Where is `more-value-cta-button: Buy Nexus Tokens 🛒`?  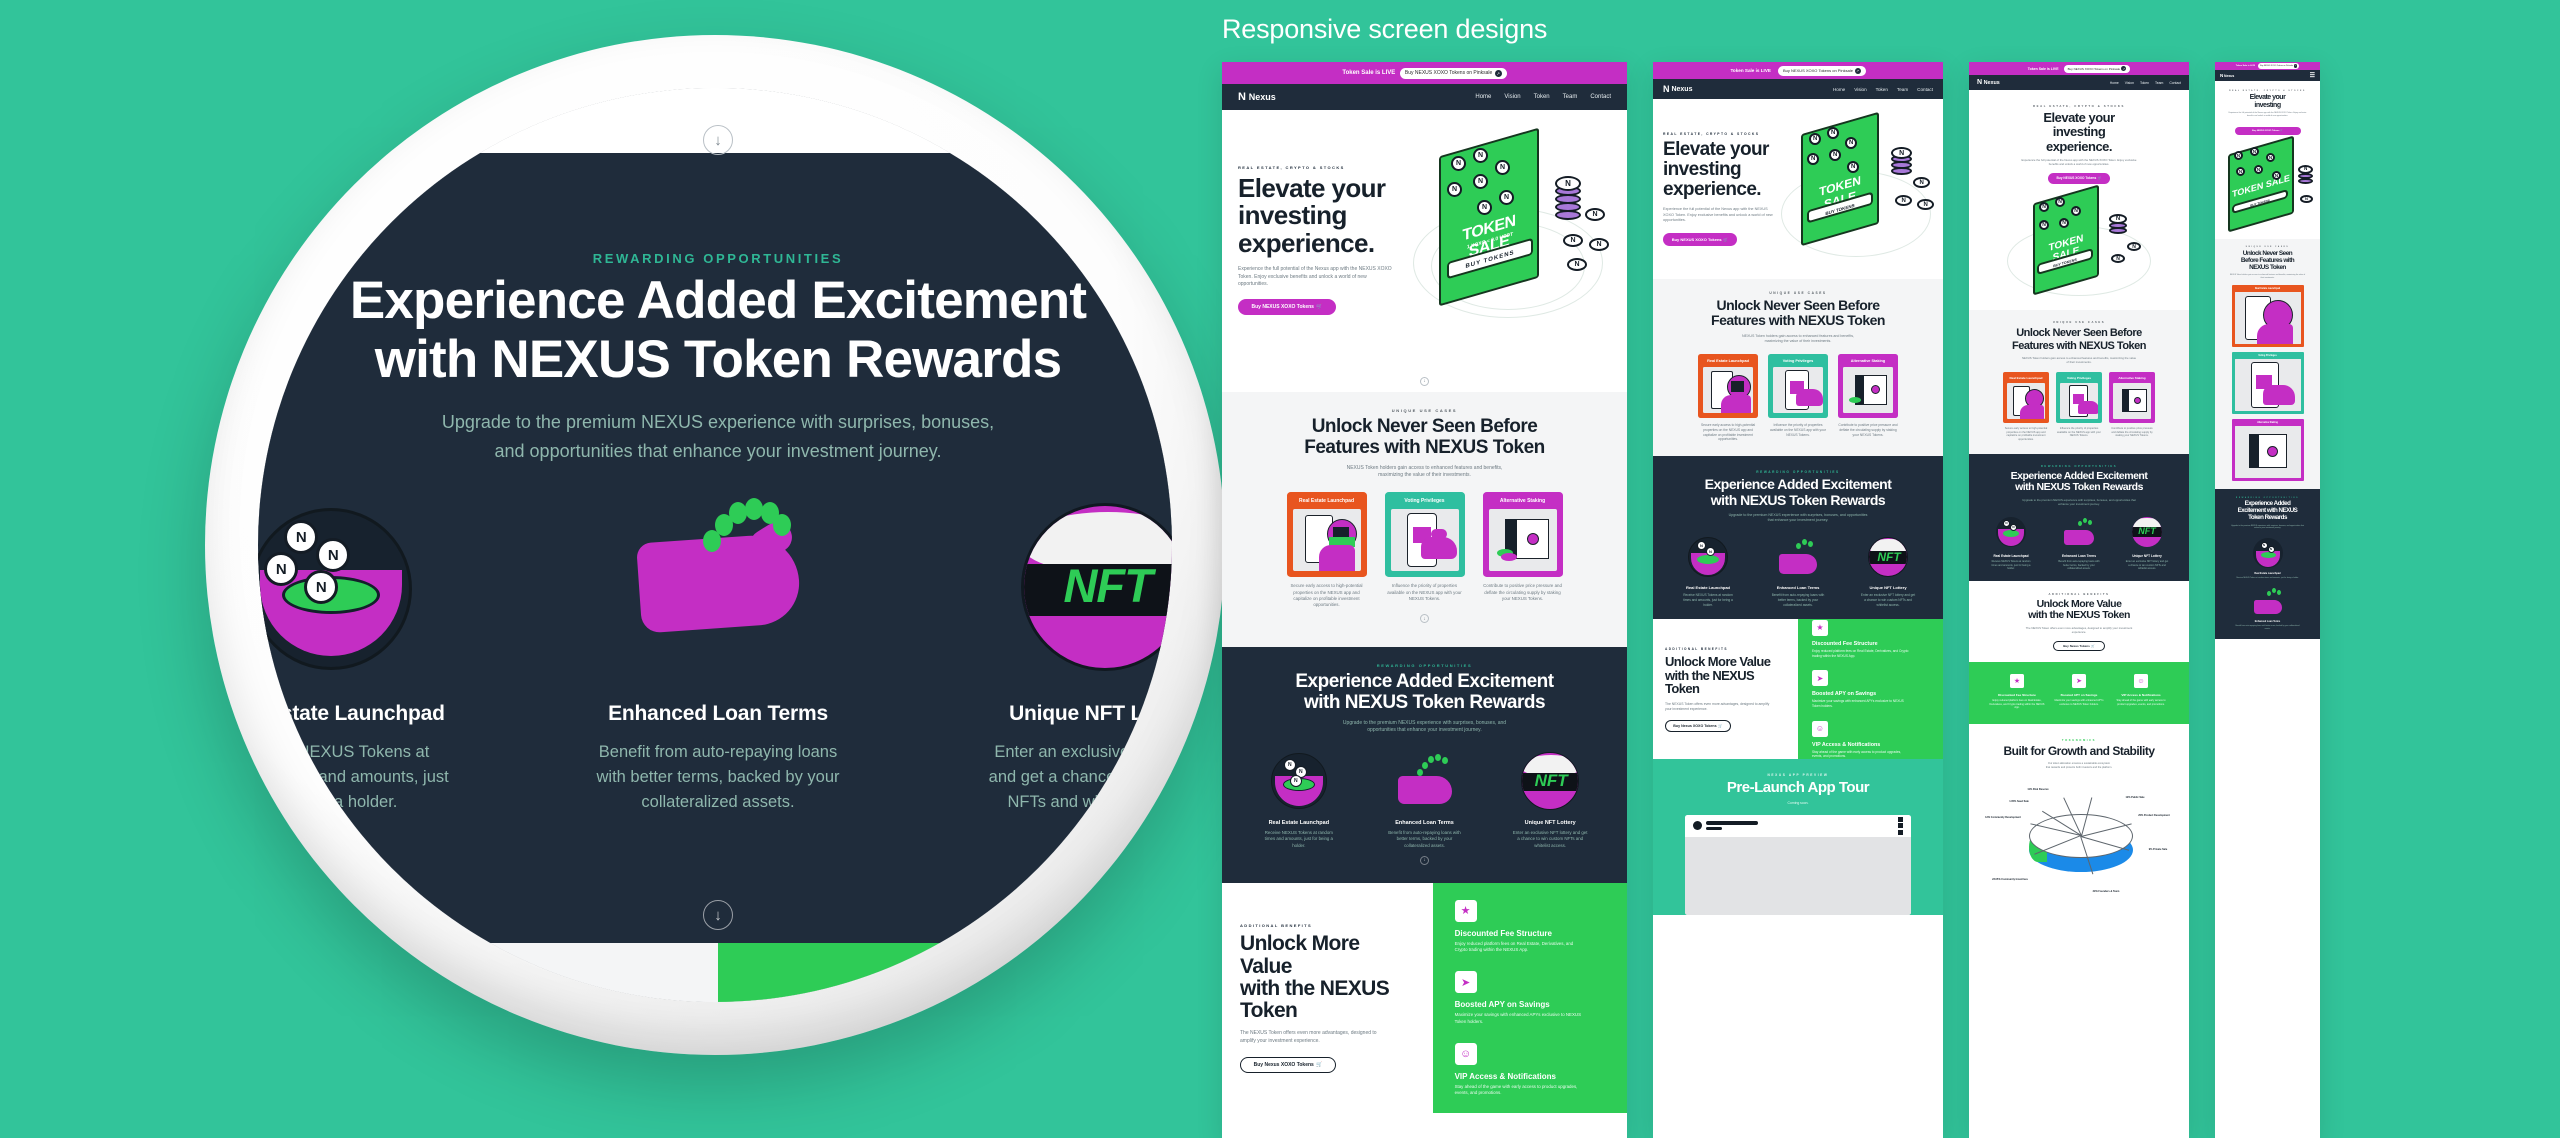 more-value-cta-button: Buy Nexus Tokens 🛒 is located at coordinates (2079, 646).